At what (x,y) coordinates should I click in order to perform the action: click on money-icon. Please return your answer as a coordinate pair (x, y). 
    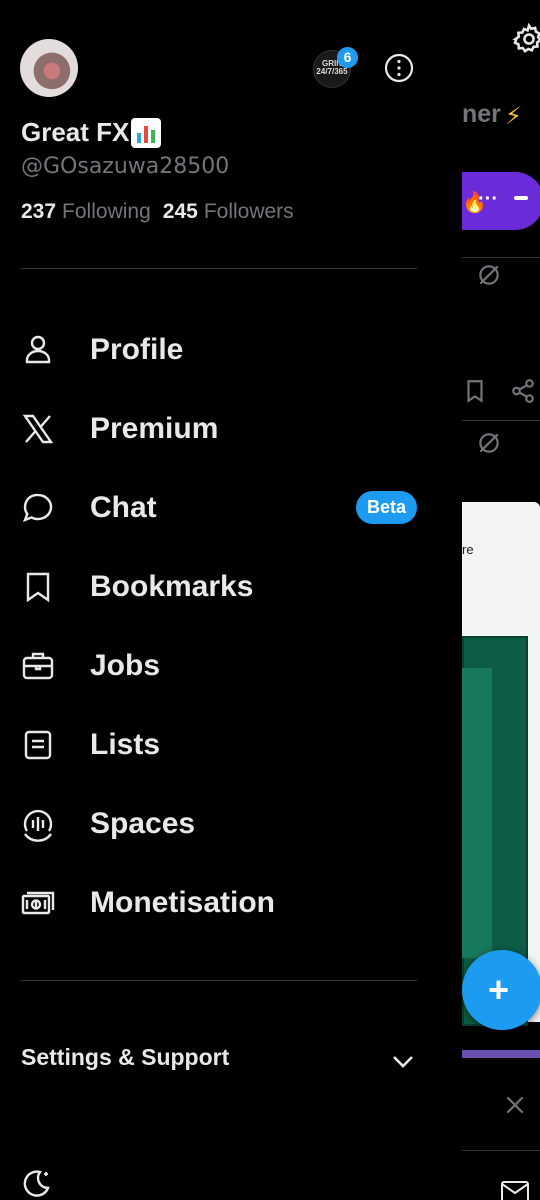
    Looking at the image, I should click on (38, 902).